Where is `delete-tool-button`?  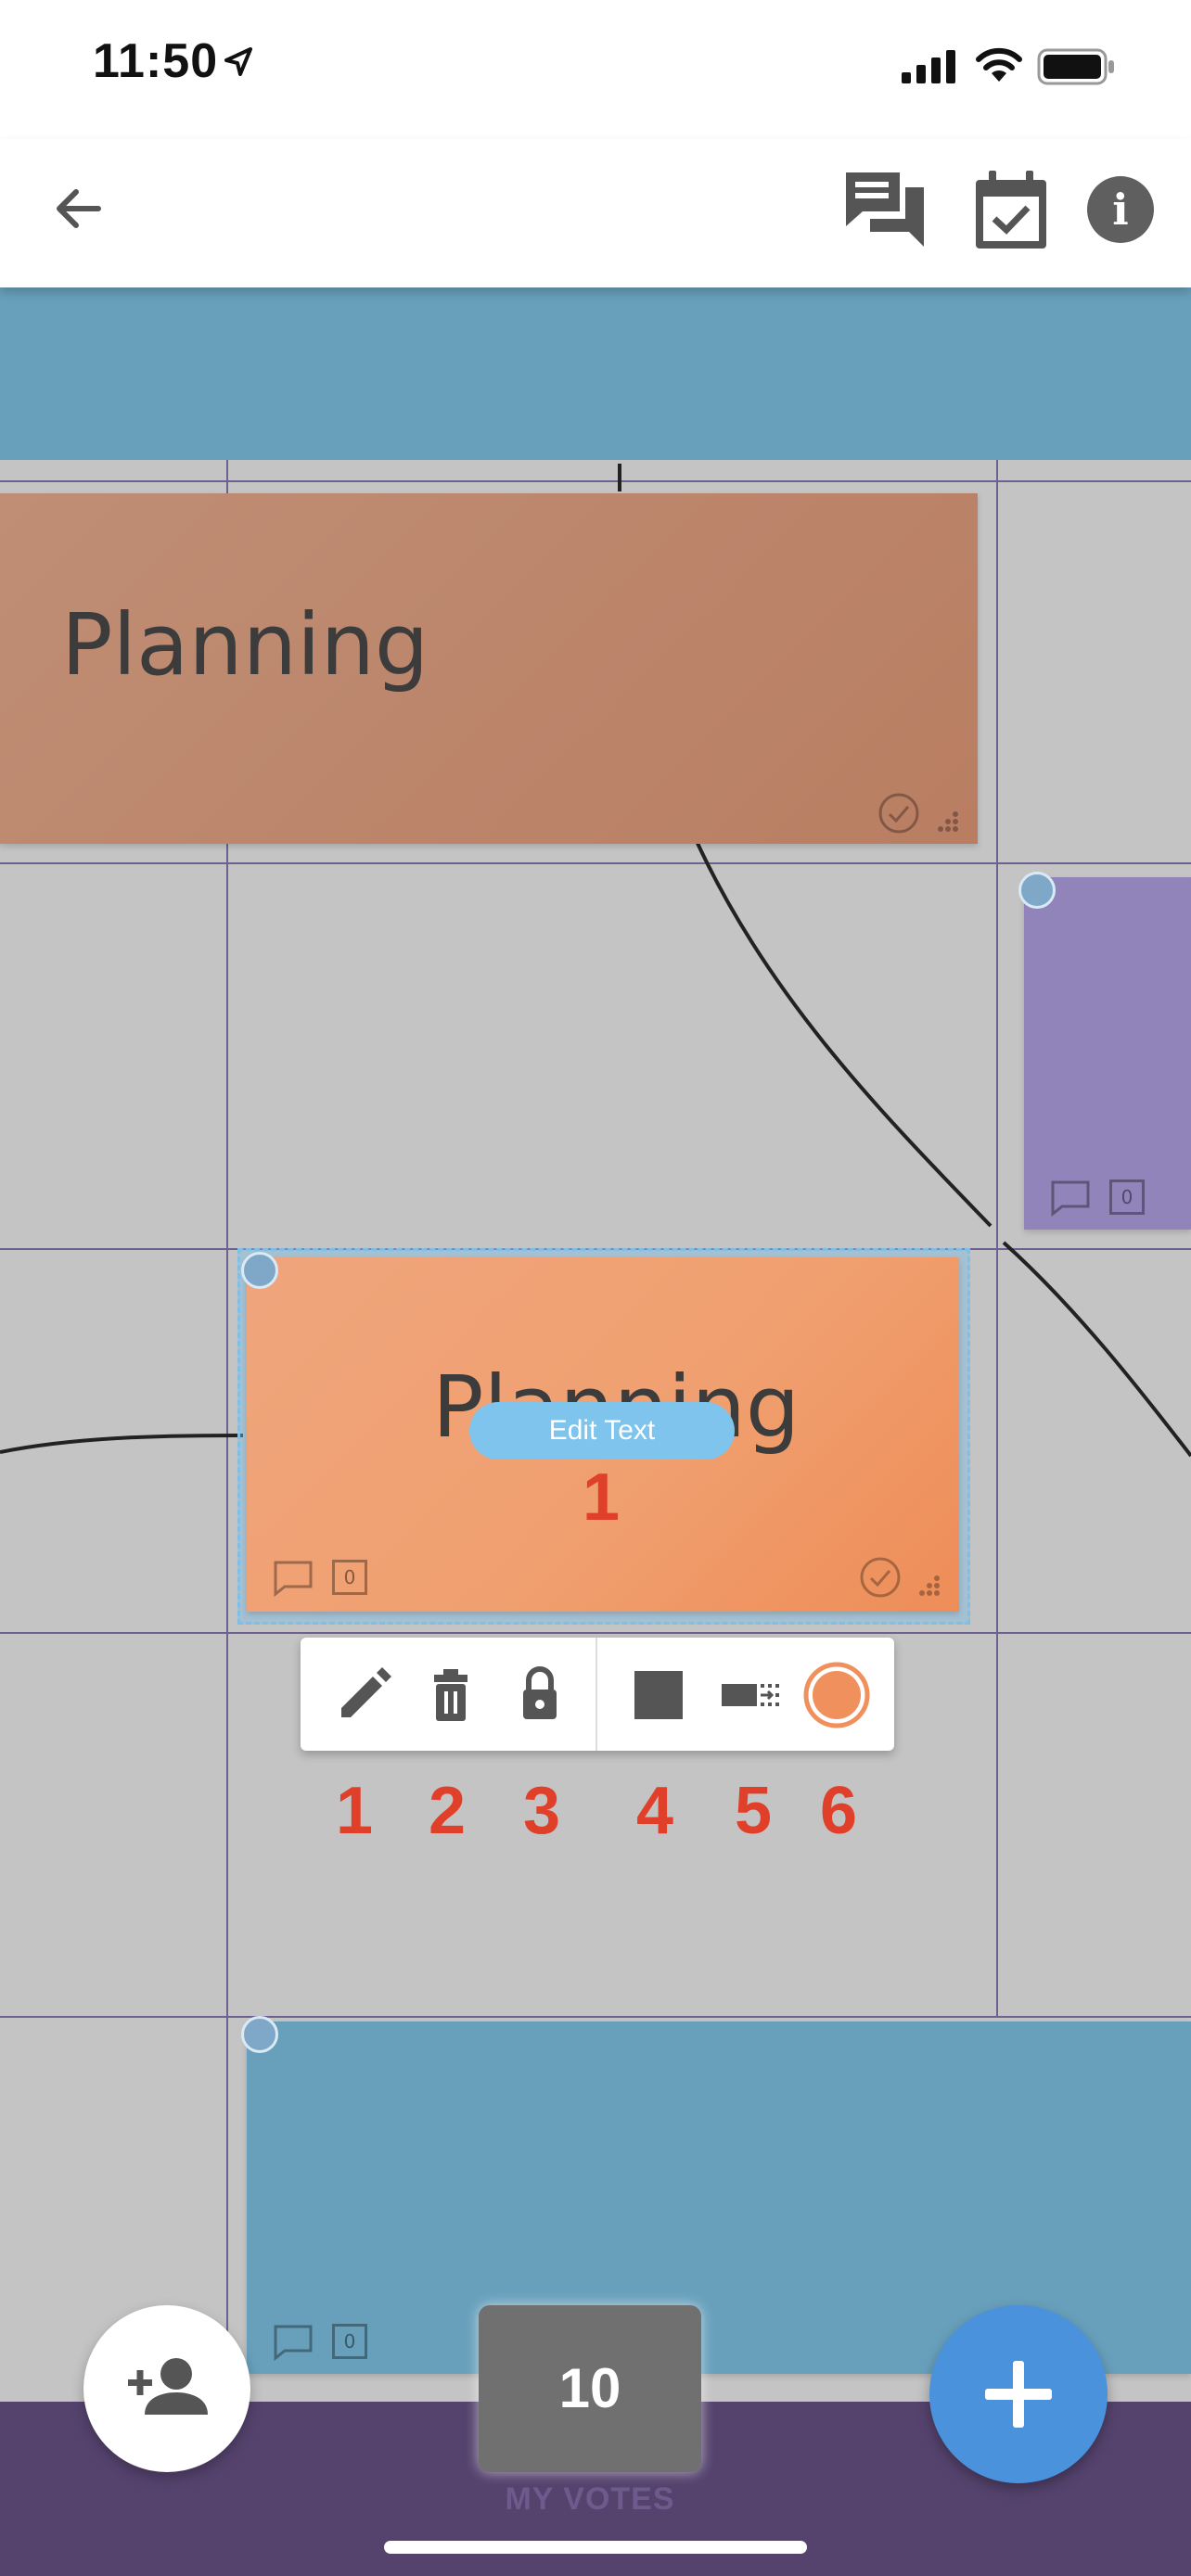 delete-tool-button is located at coordinates (451, 1694).